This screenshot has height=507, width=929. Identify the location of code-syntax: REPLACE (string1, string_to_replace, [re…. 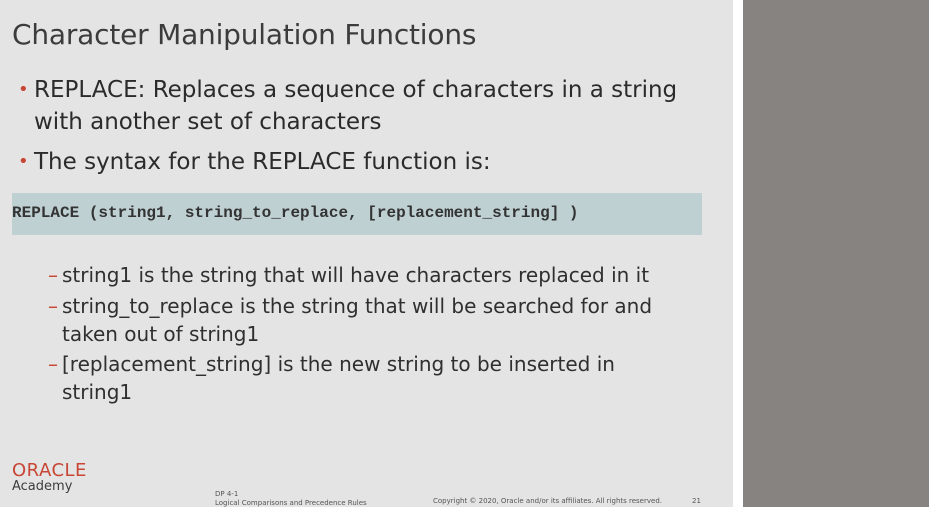
(295, 213).